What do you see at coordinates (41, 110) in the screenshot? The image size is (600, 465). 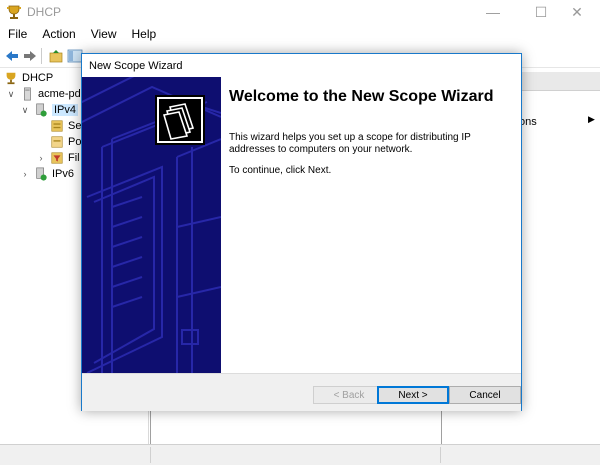 I see `ipv4-icon` at bounding box center [41, 110].